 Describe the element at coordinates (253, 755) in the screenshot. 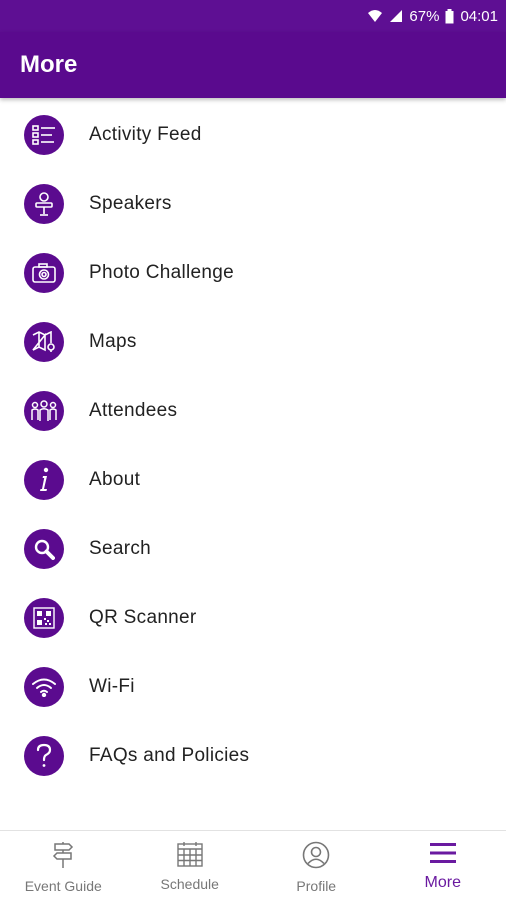

I see `menu-item-faqs-policies: FAQs and Policies` at that location.